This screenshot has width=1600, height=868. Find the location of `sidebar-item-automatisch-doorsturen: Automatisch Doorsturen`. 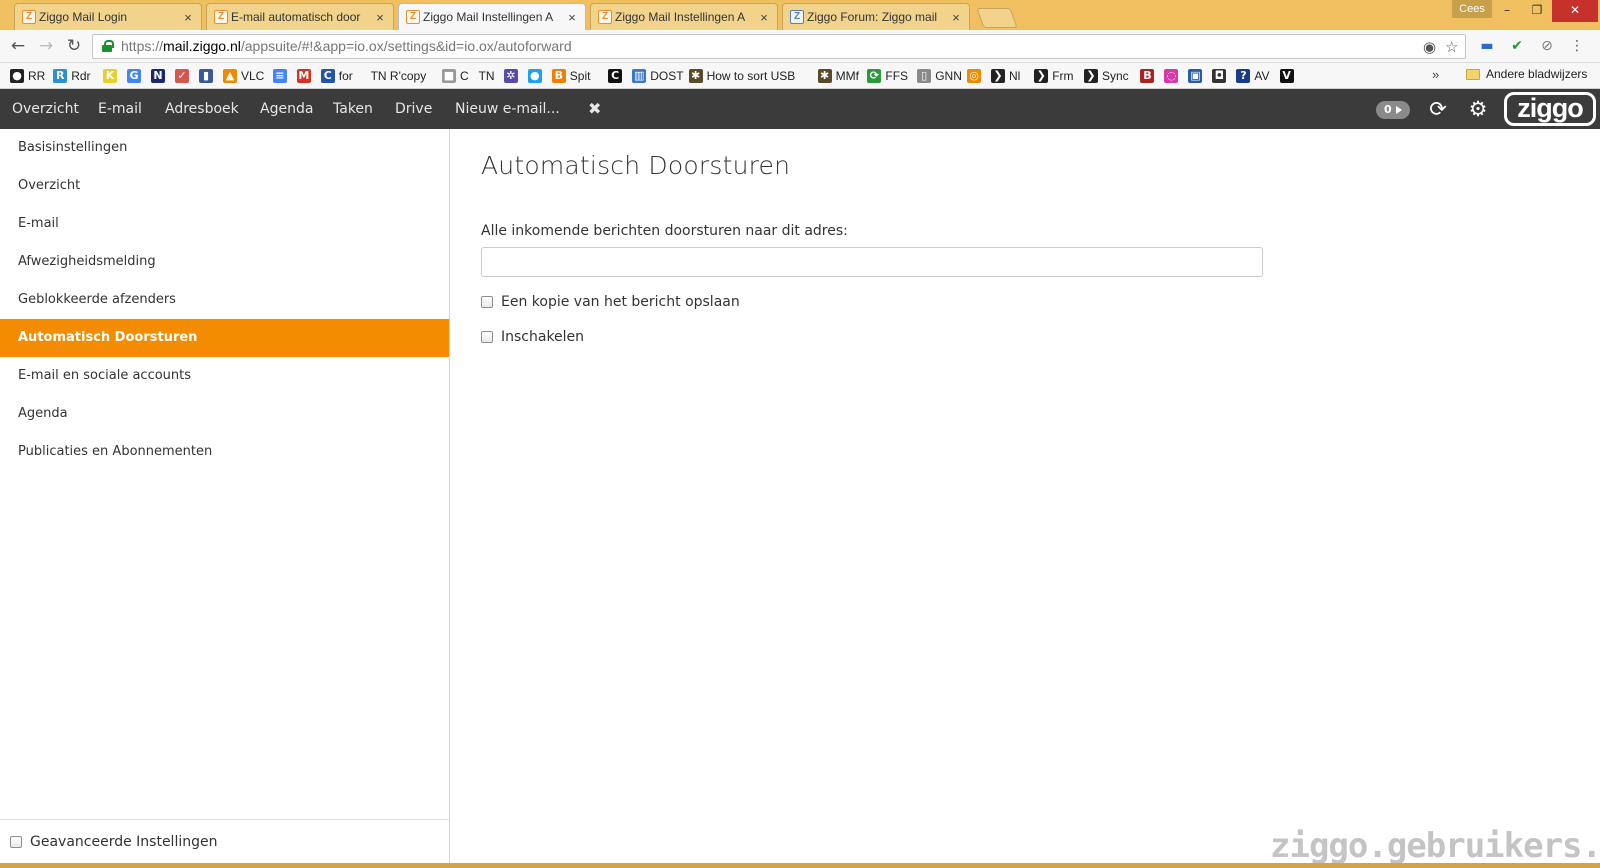

sidebar-item-automatisch-doorsturen: Automatisch Doorsturen is located at coordinates (224, 338).